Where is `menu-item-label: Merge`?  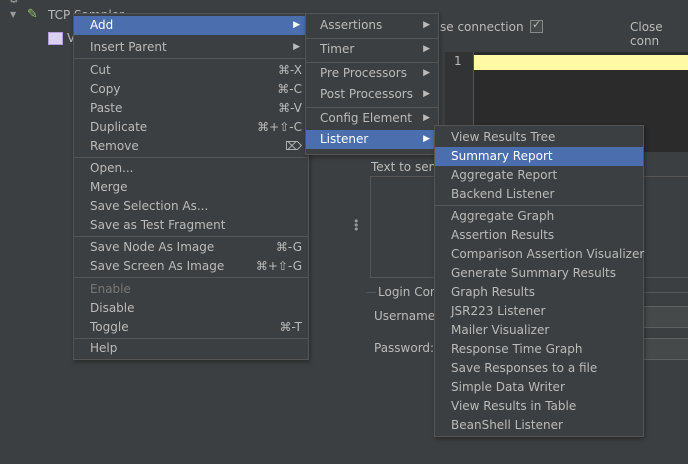
menu-item-label: Merge is located at coordinates (109, 187).